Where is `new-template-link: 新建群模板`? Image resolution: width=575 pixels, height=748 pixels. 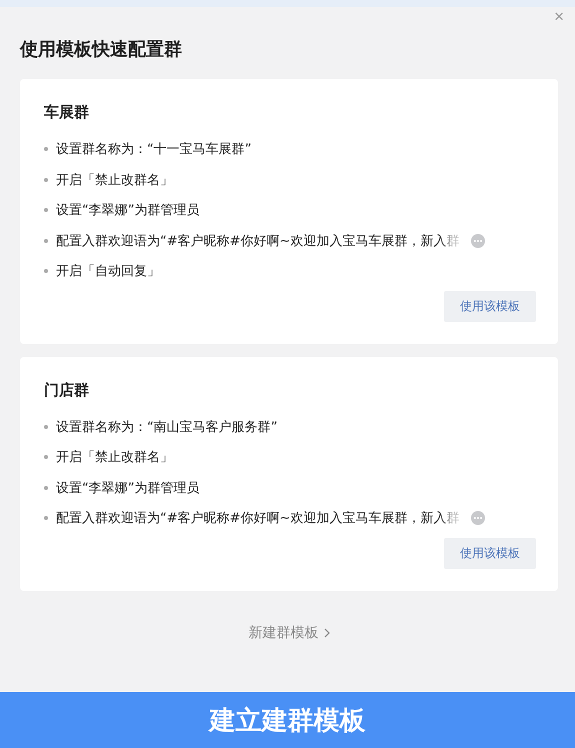 new-template-link: 新建群模板 is located at coordinates (289, 633).